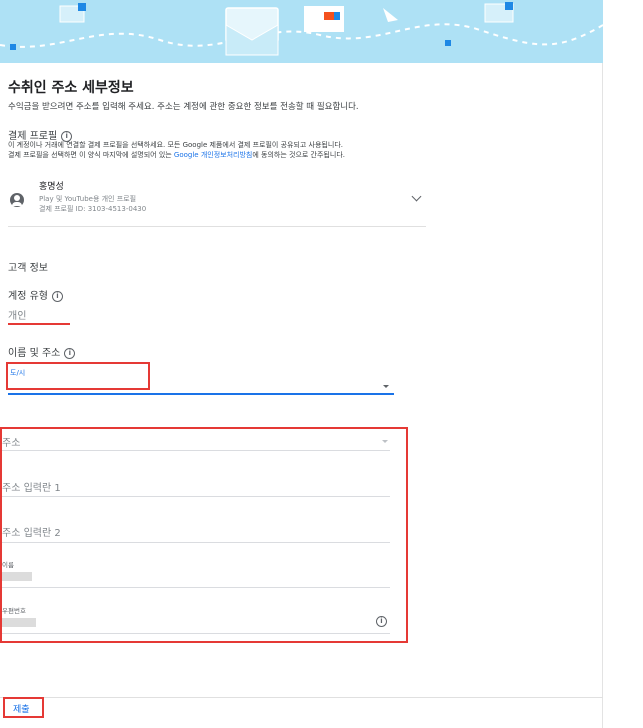 The image size is (643, 728). What do you see at coordinates (88, 199) in the screenshot?
I see `profile-type: Play 및 YouTube용 개인 프로필` at bounding box center [88, 199].